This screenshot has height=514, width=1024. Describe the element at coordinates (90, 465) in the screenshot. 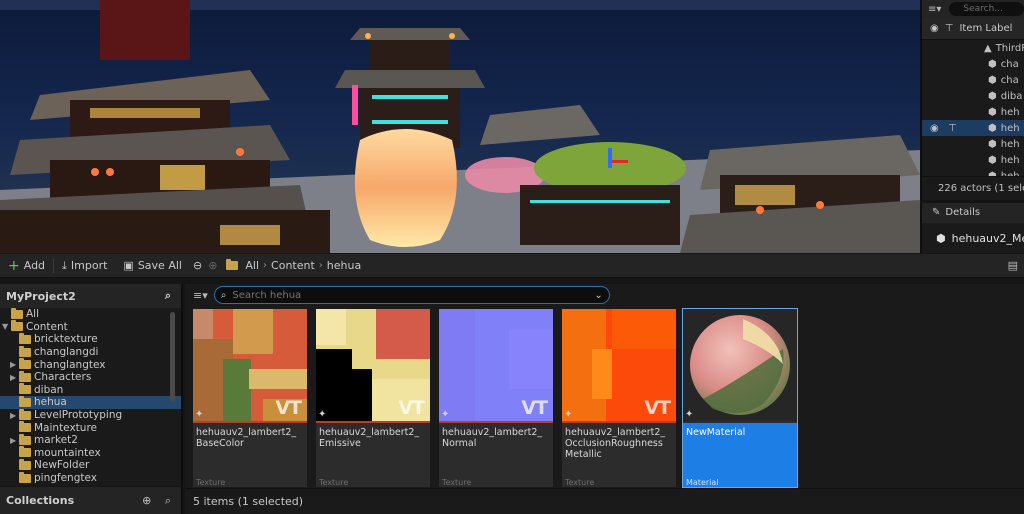

I see `tree-item-newfolder: NewFolder` at that location.